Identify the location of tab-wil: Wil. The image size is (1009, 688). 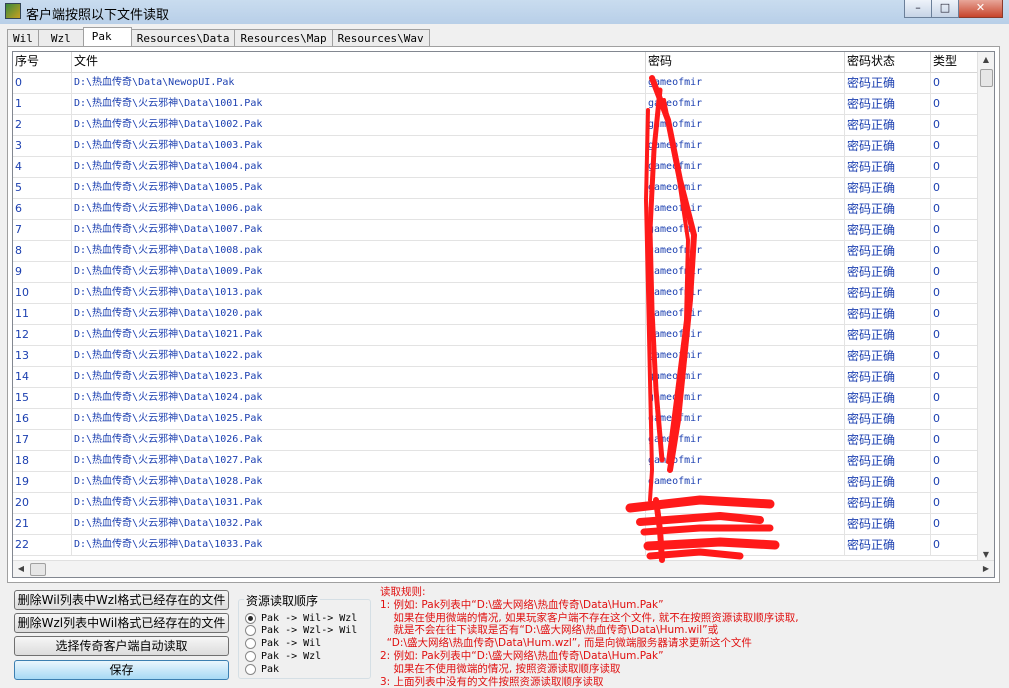
(23, 37).